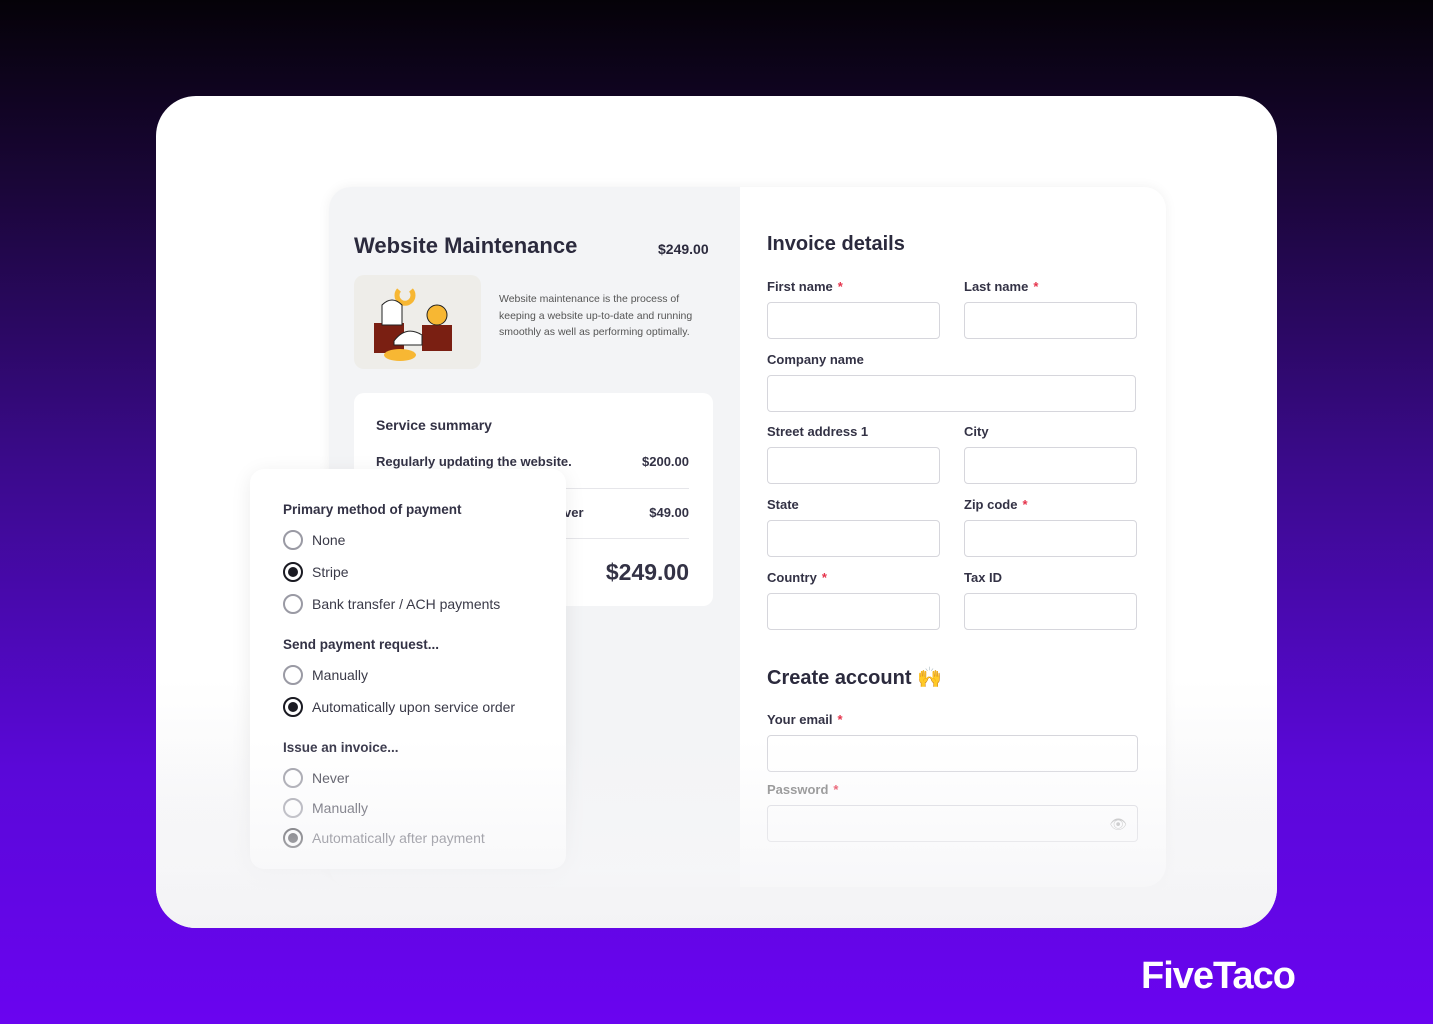 The width and height of the screenshot is (1433, 1024). Describe the element at coordinates (853, 611) in the screenshot. I see `country-input` at that location.